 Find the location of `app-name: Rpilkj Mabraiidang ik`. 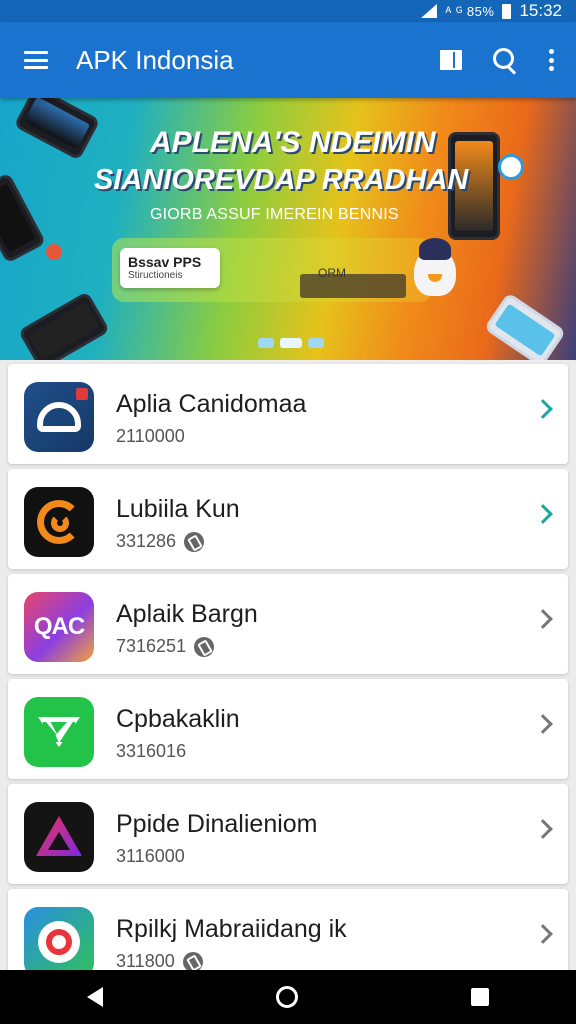

app-name: Rpilkj Mabraiidang ik is located at coordinates (231, 929).